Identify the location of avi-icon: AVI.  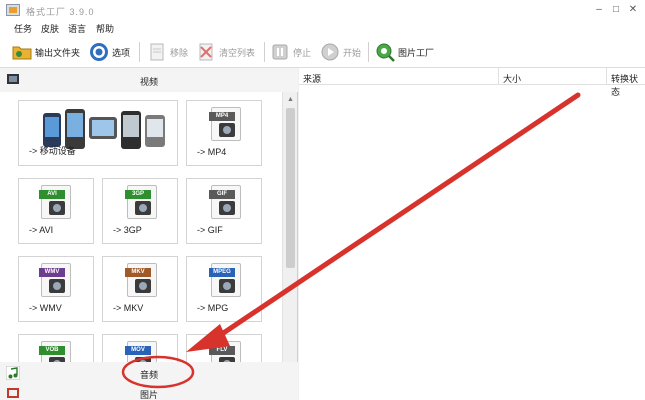
(55, 202).